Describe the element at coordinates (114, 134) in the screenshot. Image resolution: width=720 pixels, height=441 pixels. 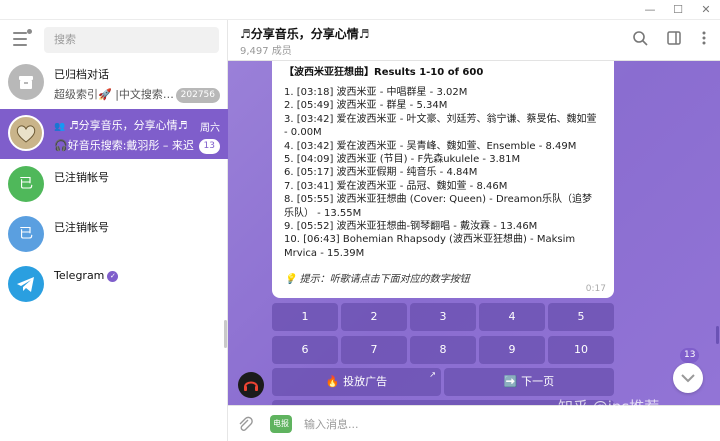
I see `chat-item-music-group: 👥 ♬分享音乐，分享心情♬ 🎧好音乐搜索:戴羽彤 – 来迟… 周六 13` at that location.